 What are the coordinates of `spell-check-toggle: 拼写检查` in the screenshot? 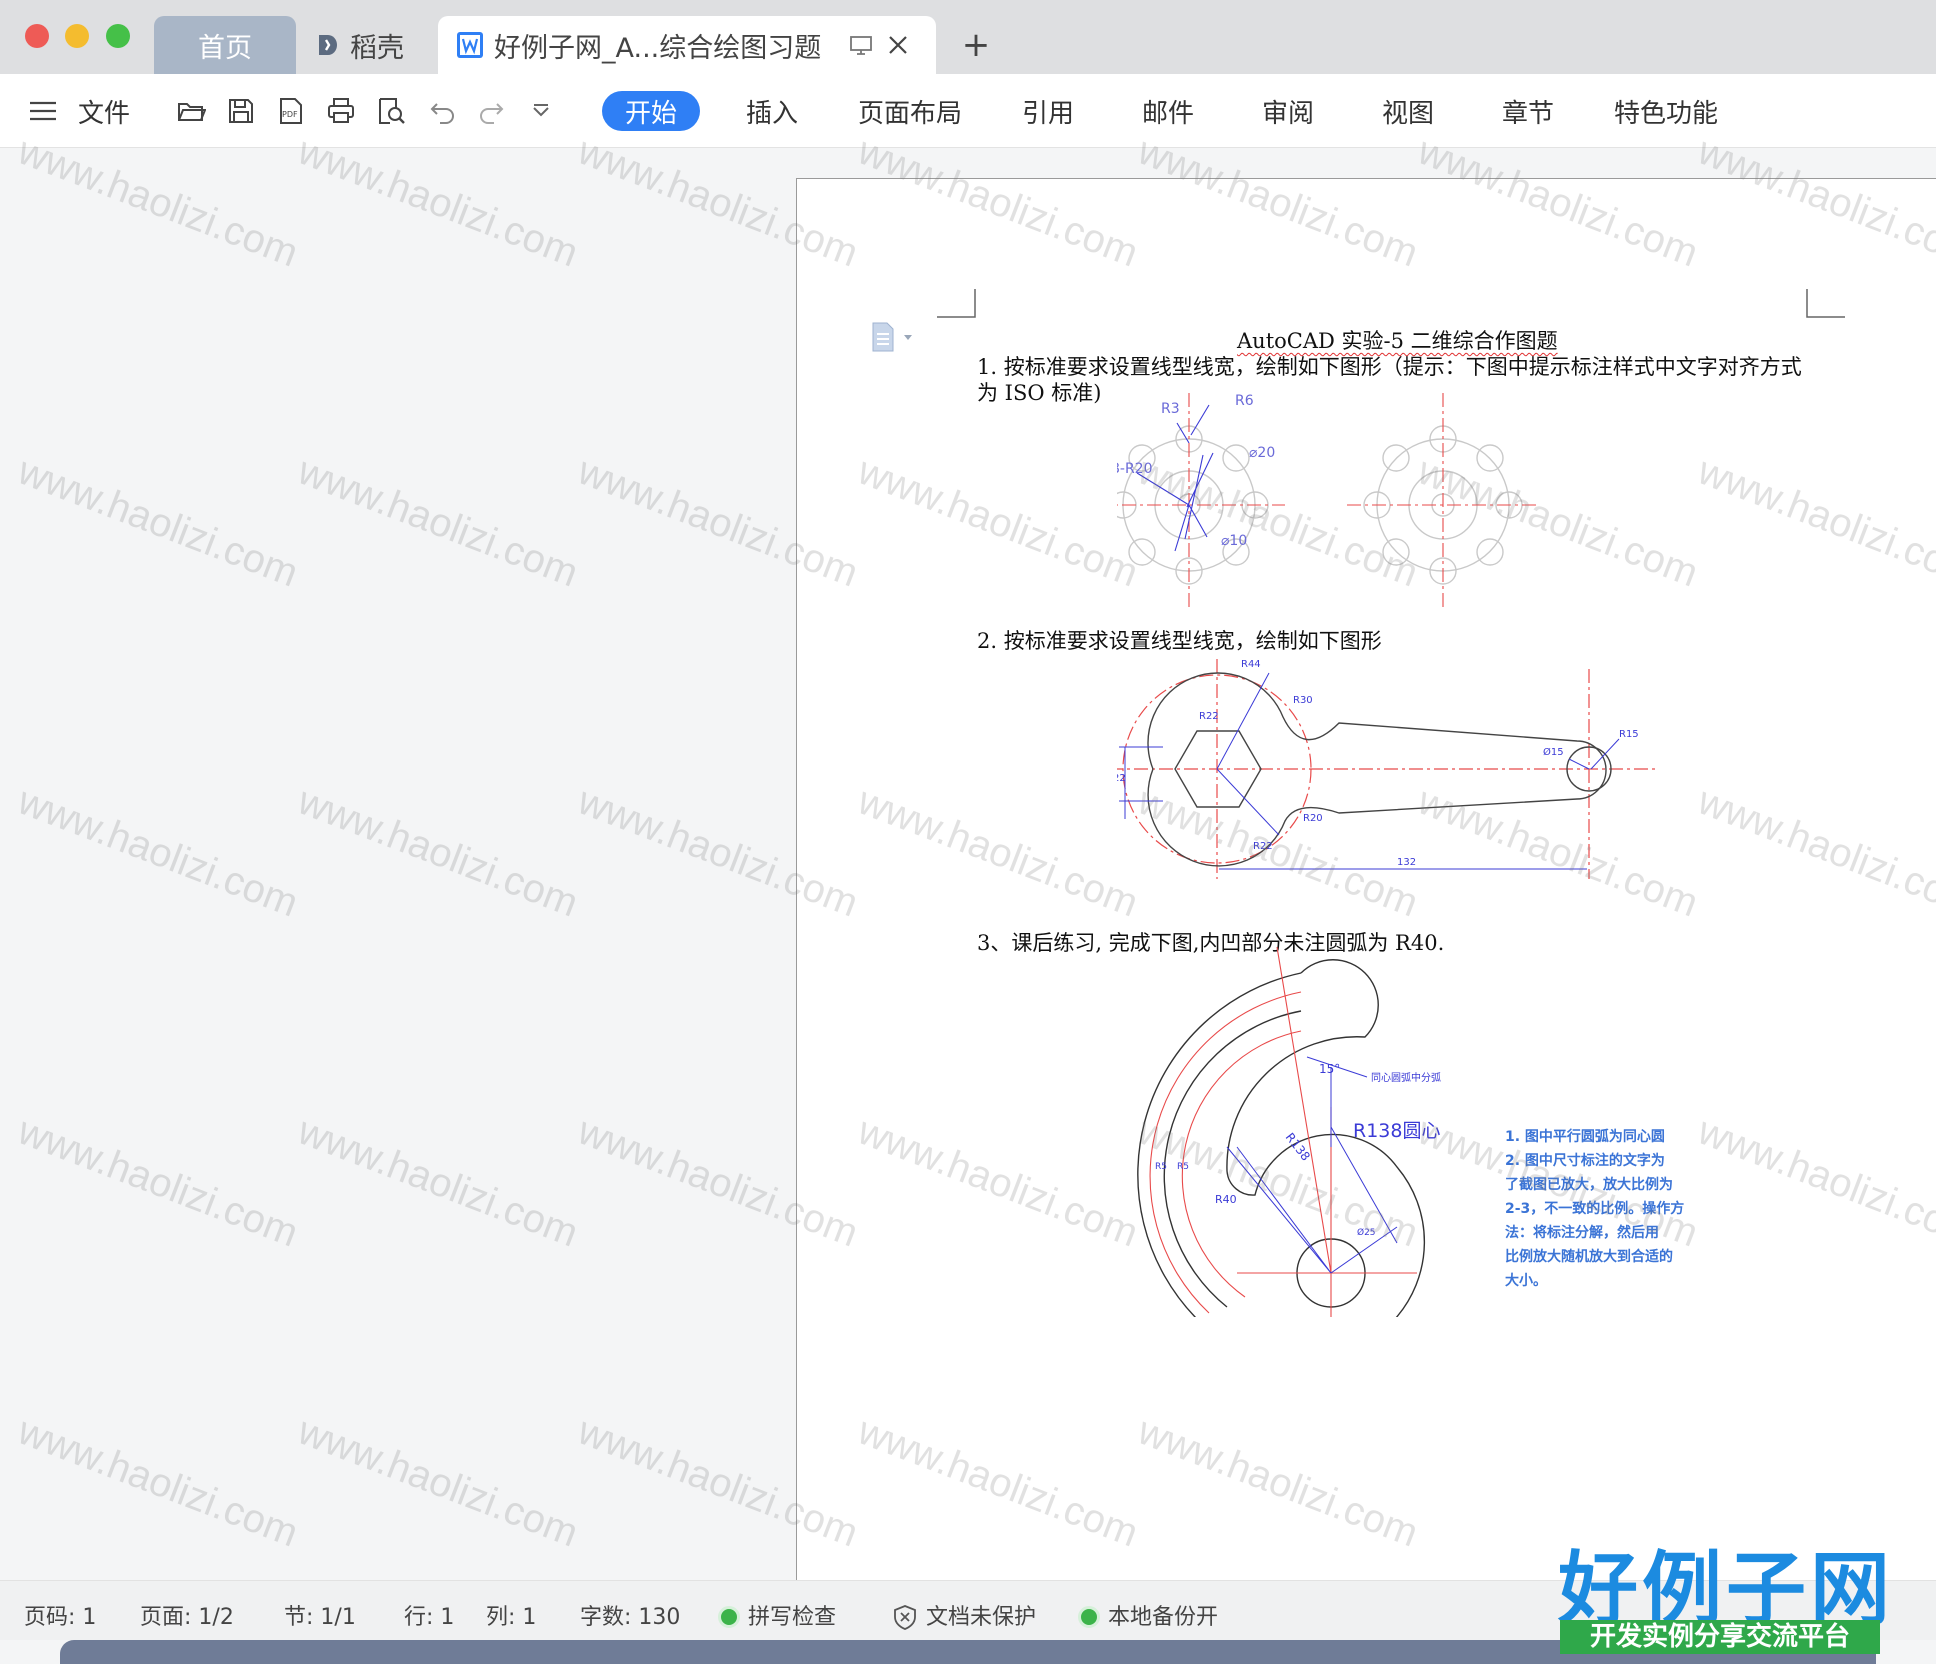 It's located at (777, 1615).